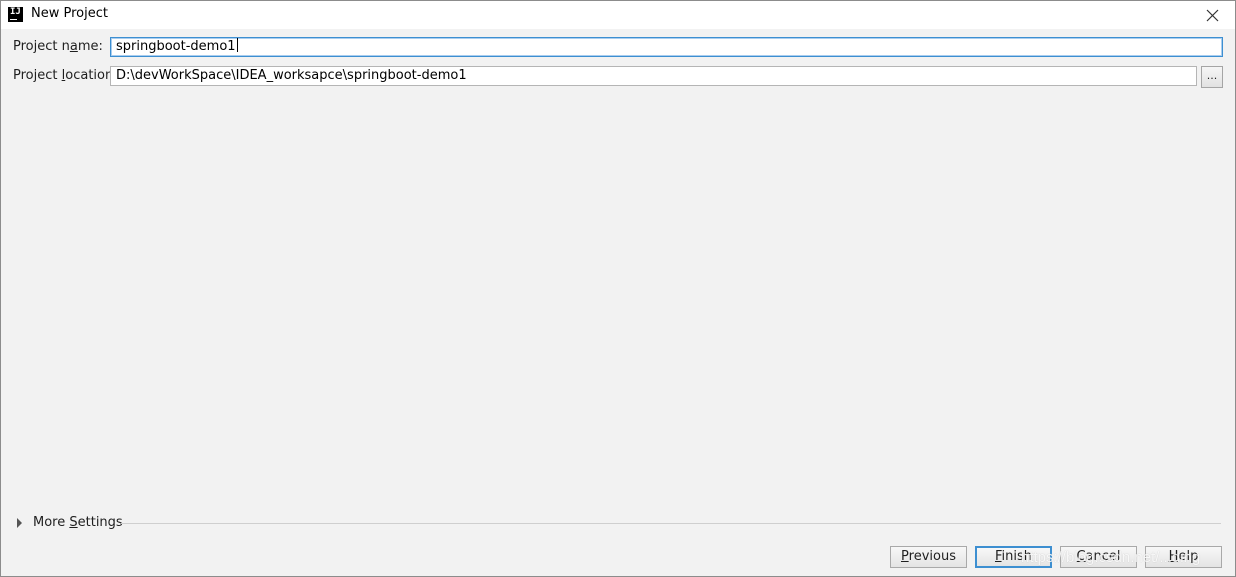  What do you see at coordinates (666, 47) in the screenshot?
I see `project-name-input: springboot-demo1` at bounding box center [666, 47].